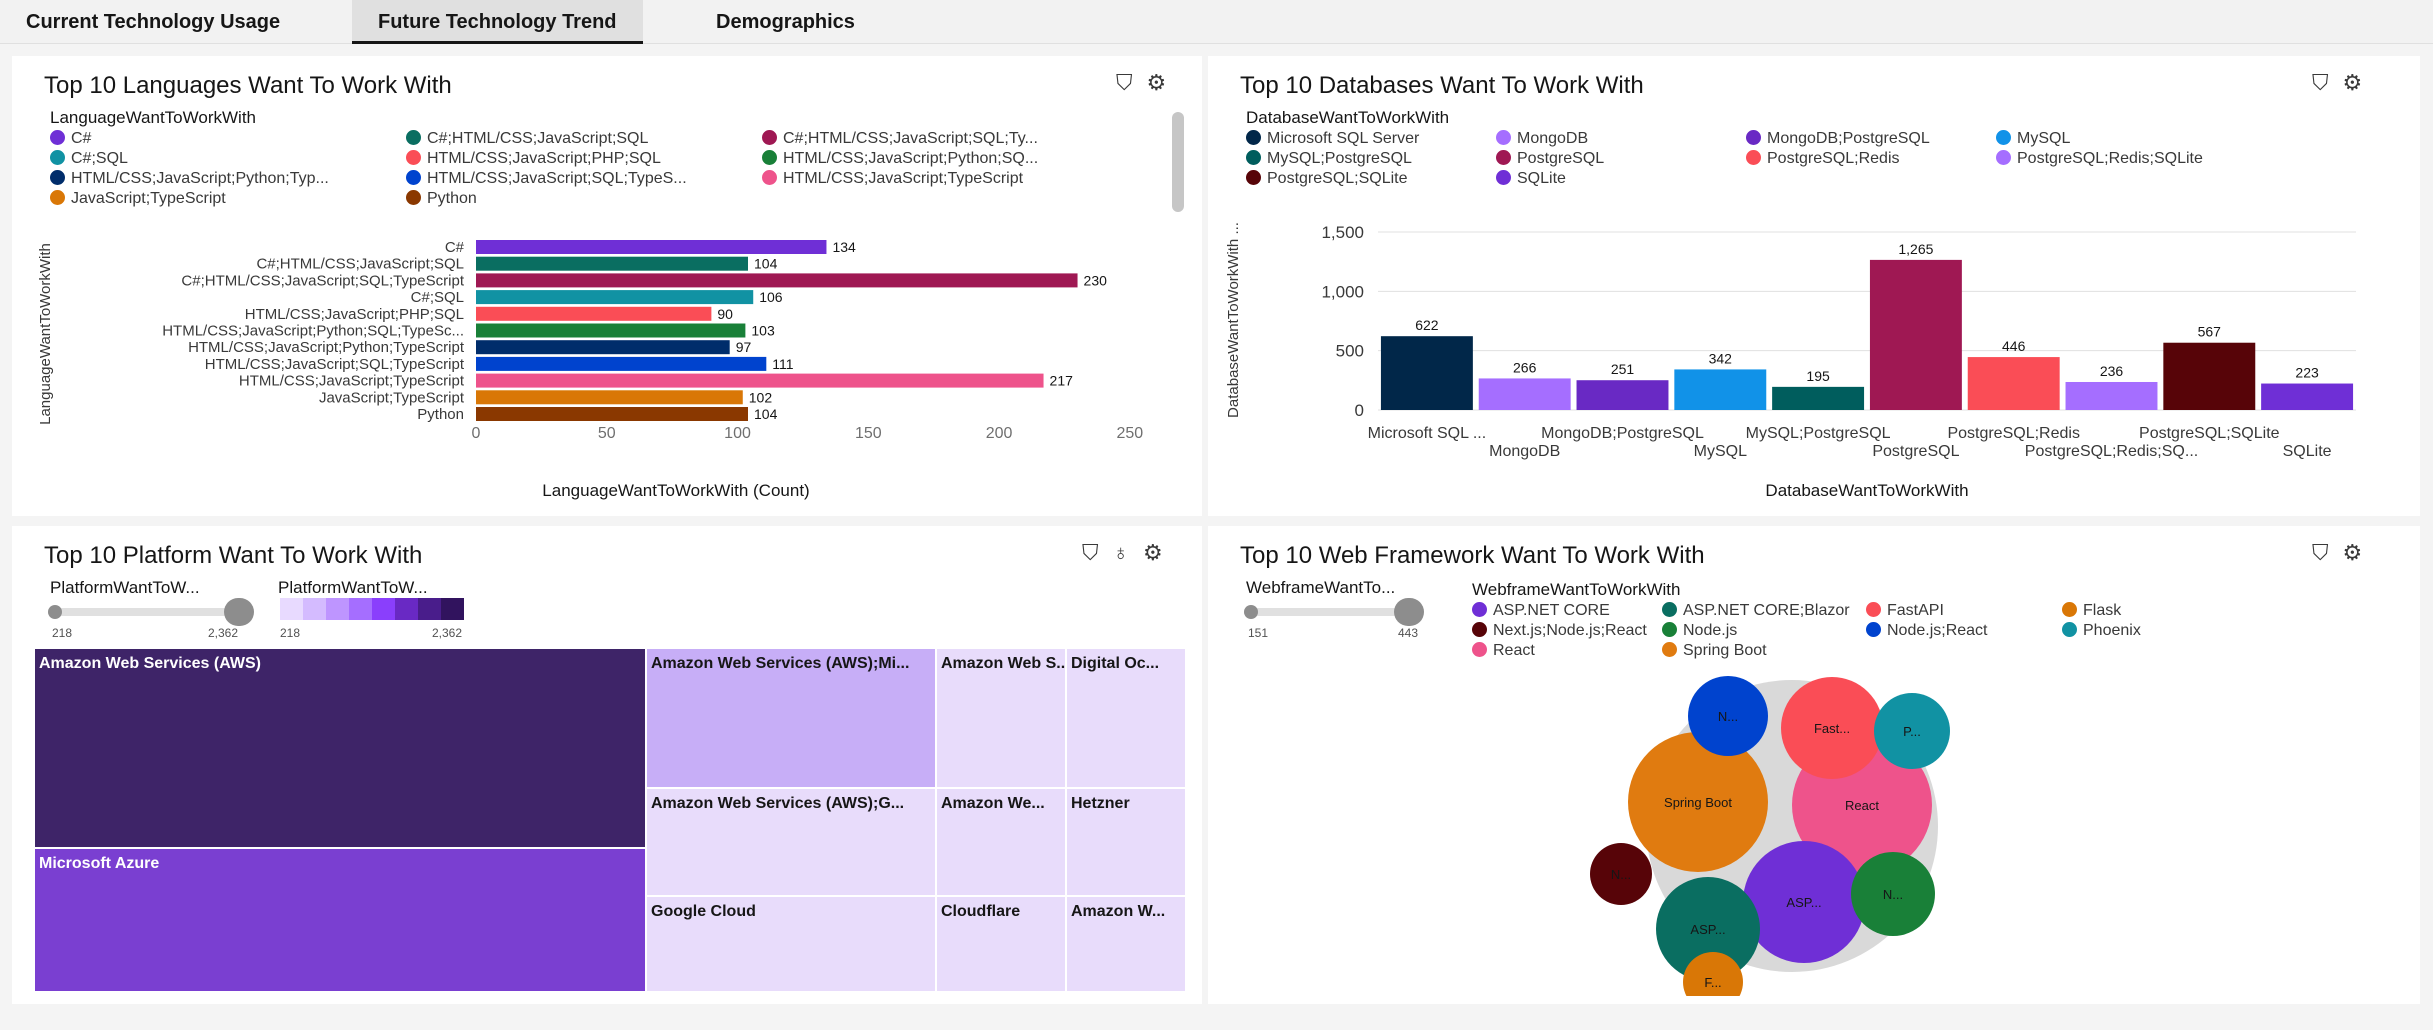 The height and width of the screenshot is (1030, 2433). Describe the element at coordinates (1698, 802) in the screenshot. I see `bubble-label: Spring Boot` at that location.